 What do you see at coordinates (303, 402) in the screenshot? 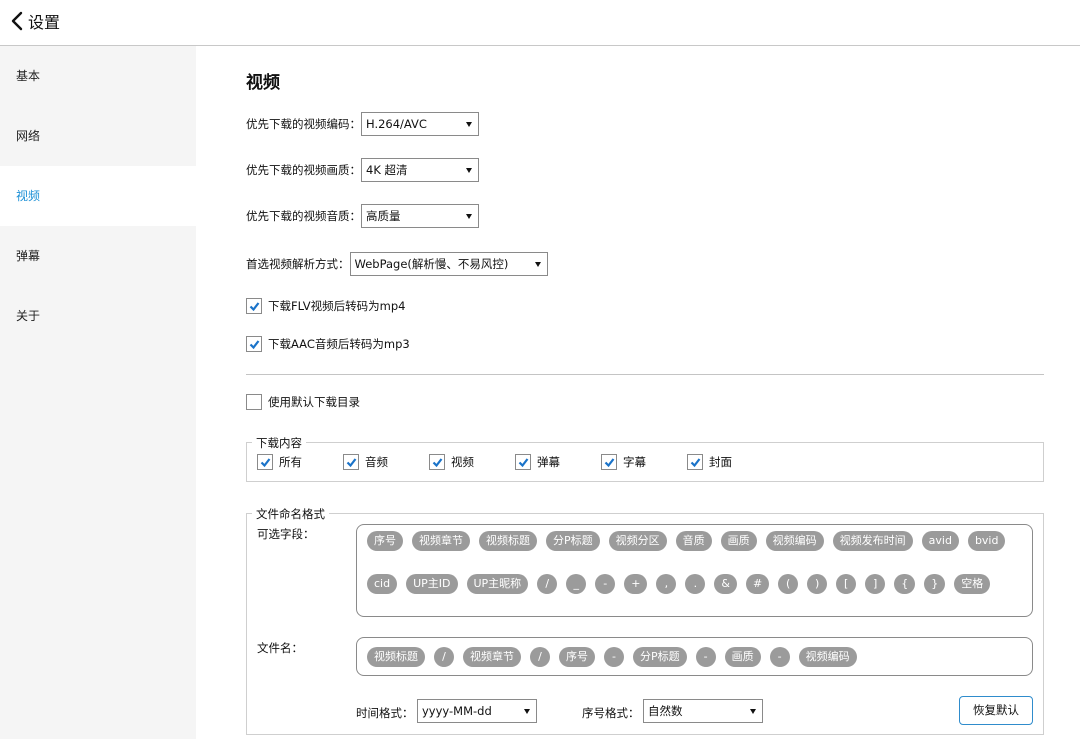
I see `use-default-dir-checkbox: 使用默认下载目录` at bounding box center [303, 402].